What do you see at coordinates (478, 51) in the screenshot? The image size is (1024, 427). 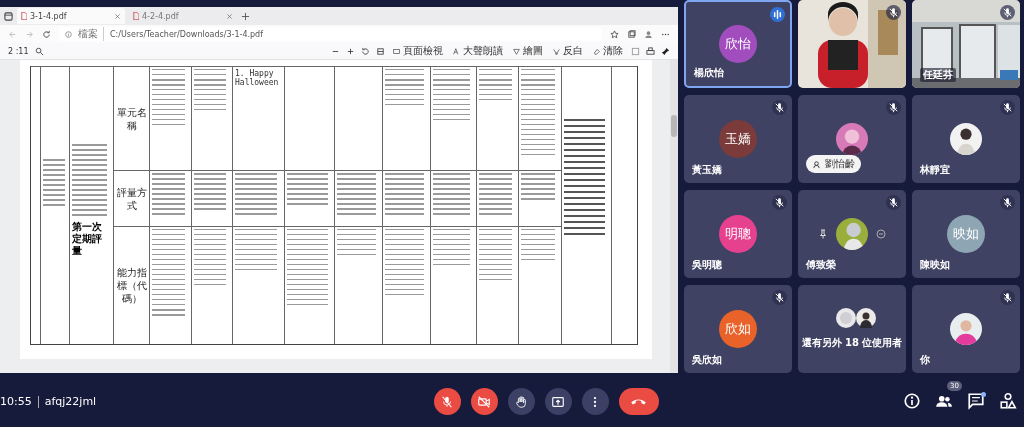 I see `toolbar-button: 大聲朗讀` at bounding box center [478, 51].